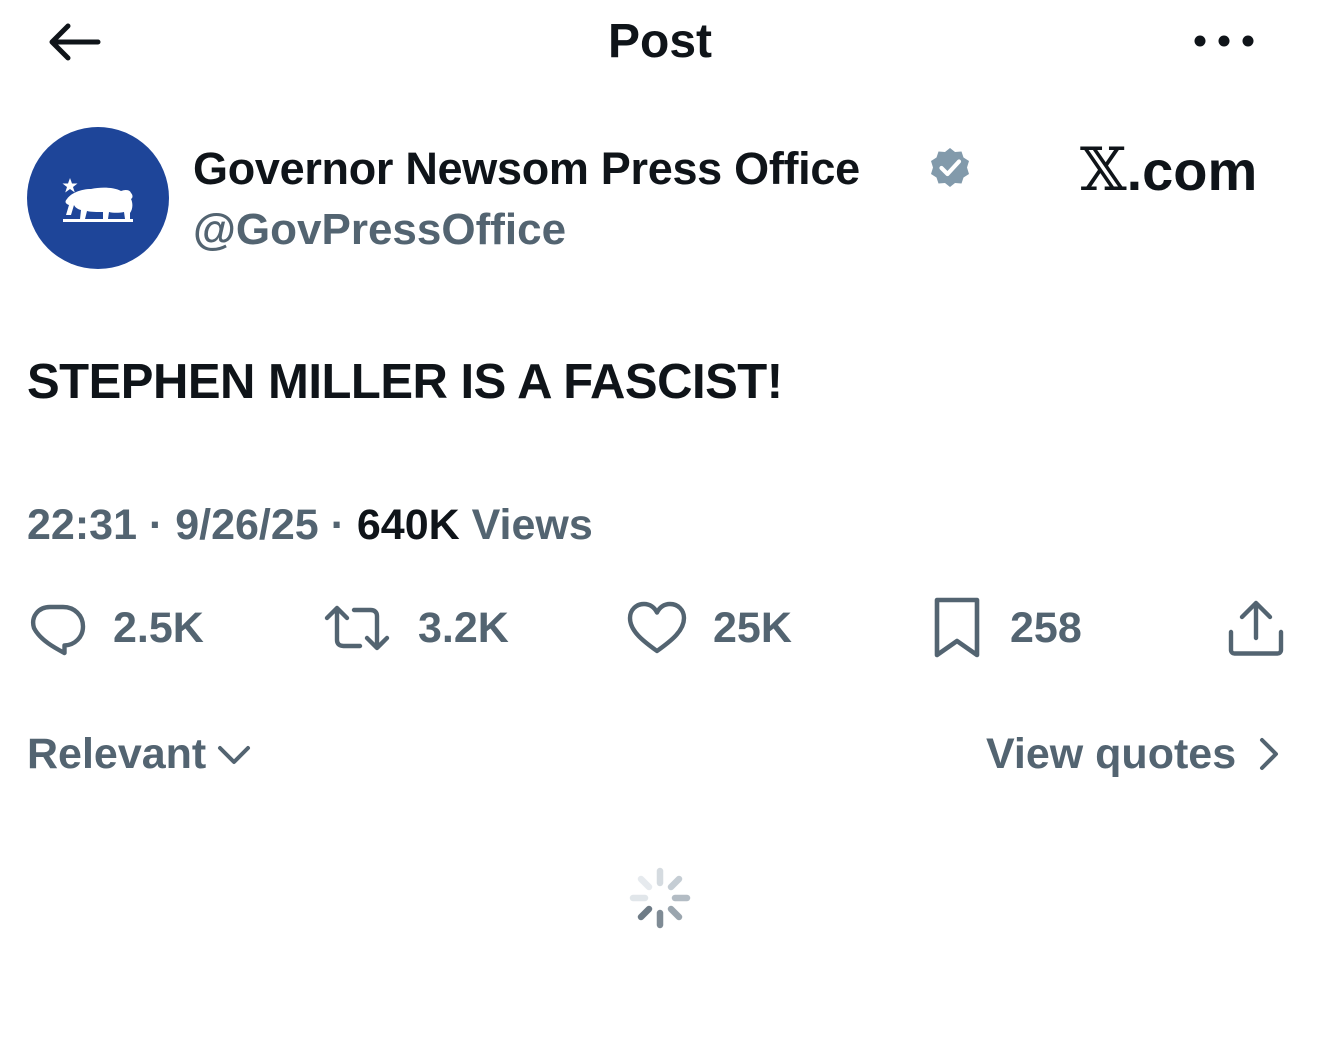  What do you see at coordinates (82, 525) in the screenshot?
I see `post-time: 22:31` at bounding box center [82, 525].